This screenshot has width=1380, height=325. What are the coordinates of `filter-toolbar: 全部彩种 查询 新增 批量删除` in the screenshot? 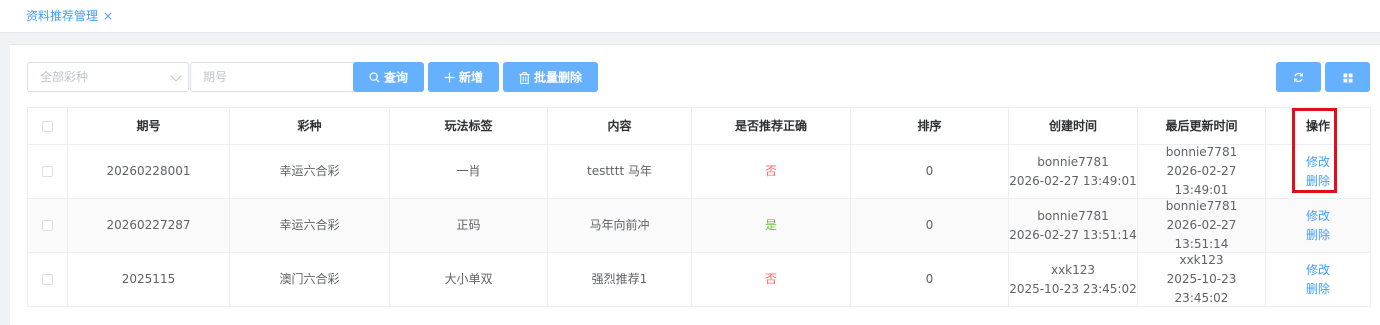 It's located at (698, 77).